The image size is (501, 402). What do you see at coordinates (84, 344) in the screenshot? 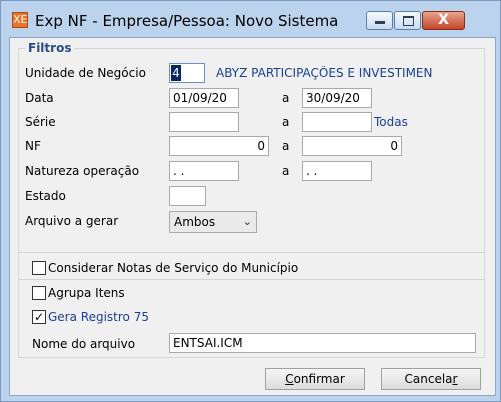
I see `nome-arquivo-label: Nome do arquivo` at bounding box center [84, 344].